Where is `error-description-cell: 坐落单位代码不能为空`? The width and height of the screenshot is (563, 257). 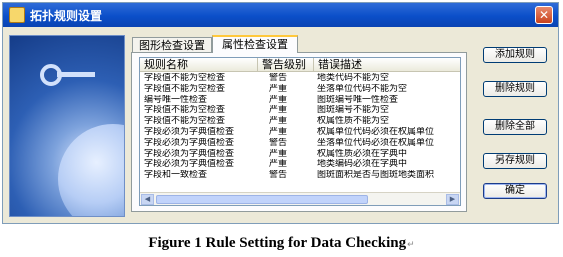 error-description-cell: 坐落单位代码不能为空 is located at coordinates (362, 88).